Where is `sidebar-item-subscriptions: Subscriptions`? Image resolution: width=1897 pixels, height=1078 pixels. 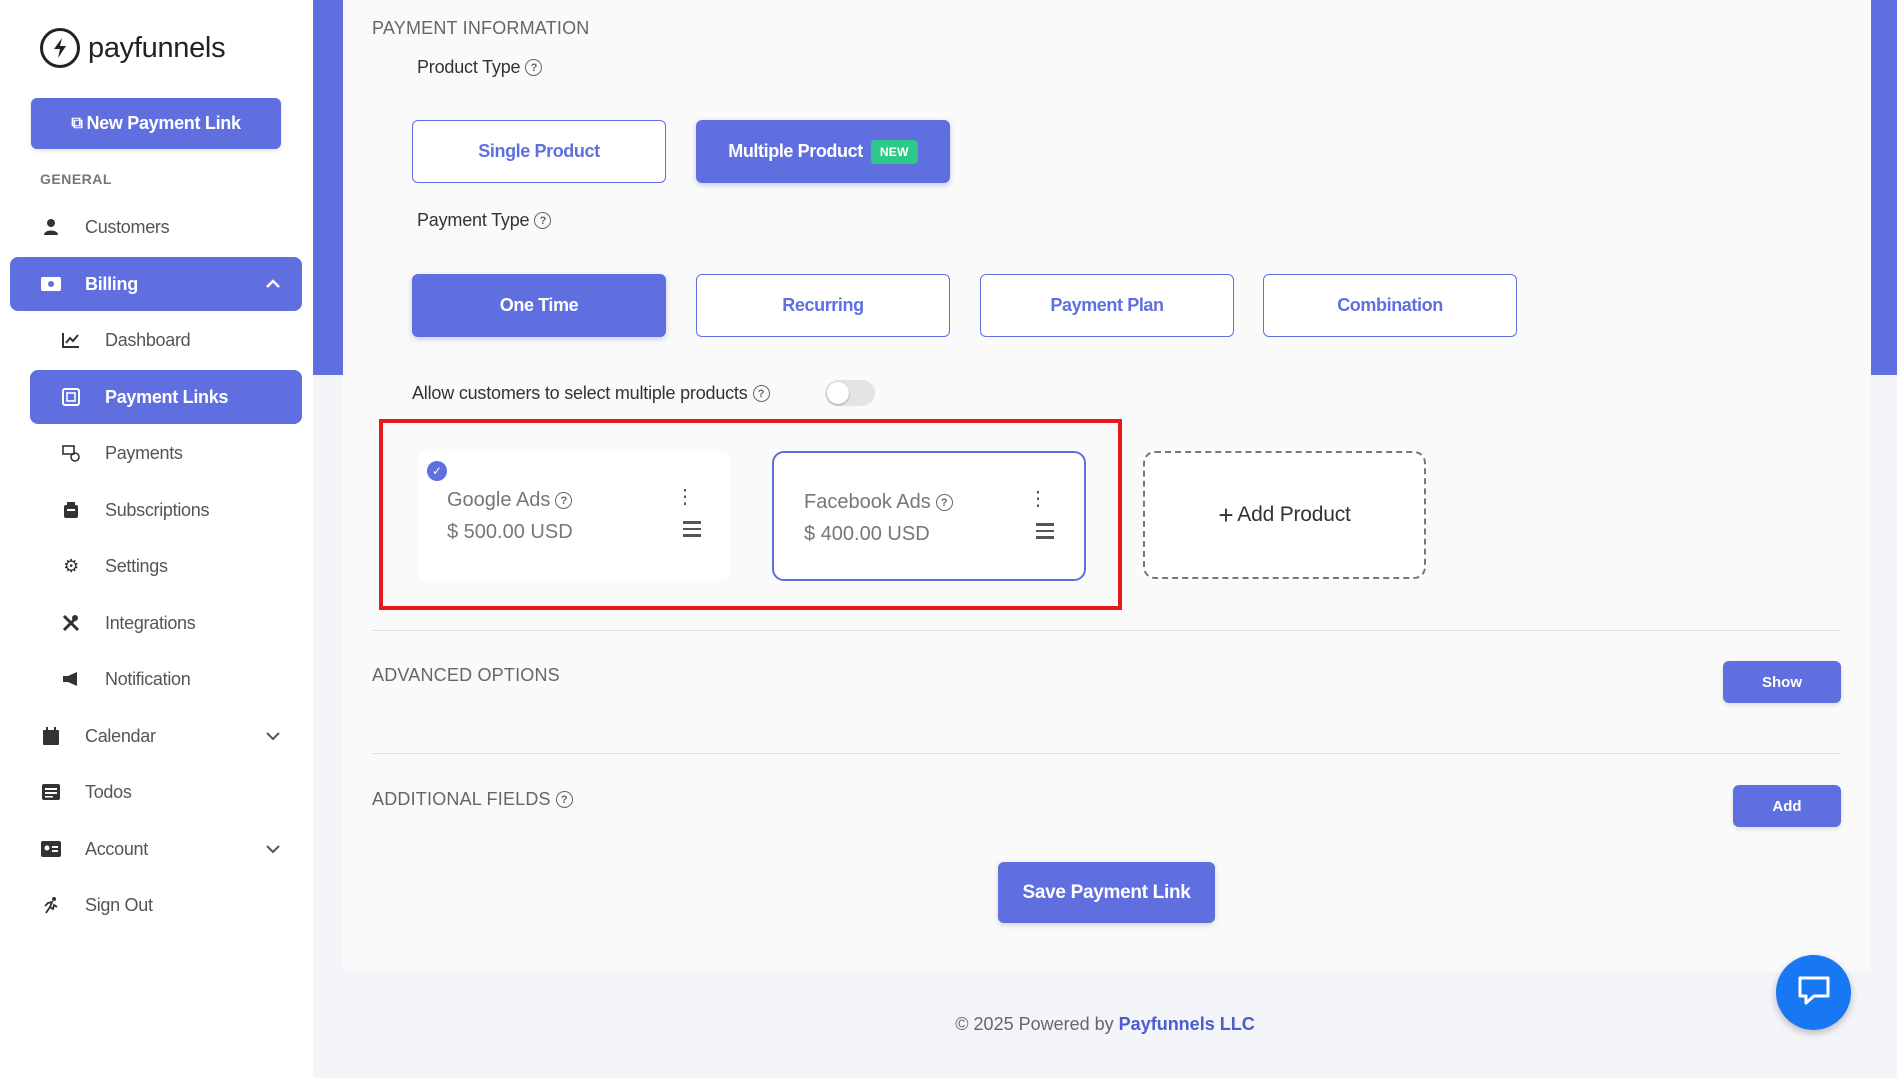 sidebar-item-subscriptions: Subscriptions is located at coordinates (166, 510).